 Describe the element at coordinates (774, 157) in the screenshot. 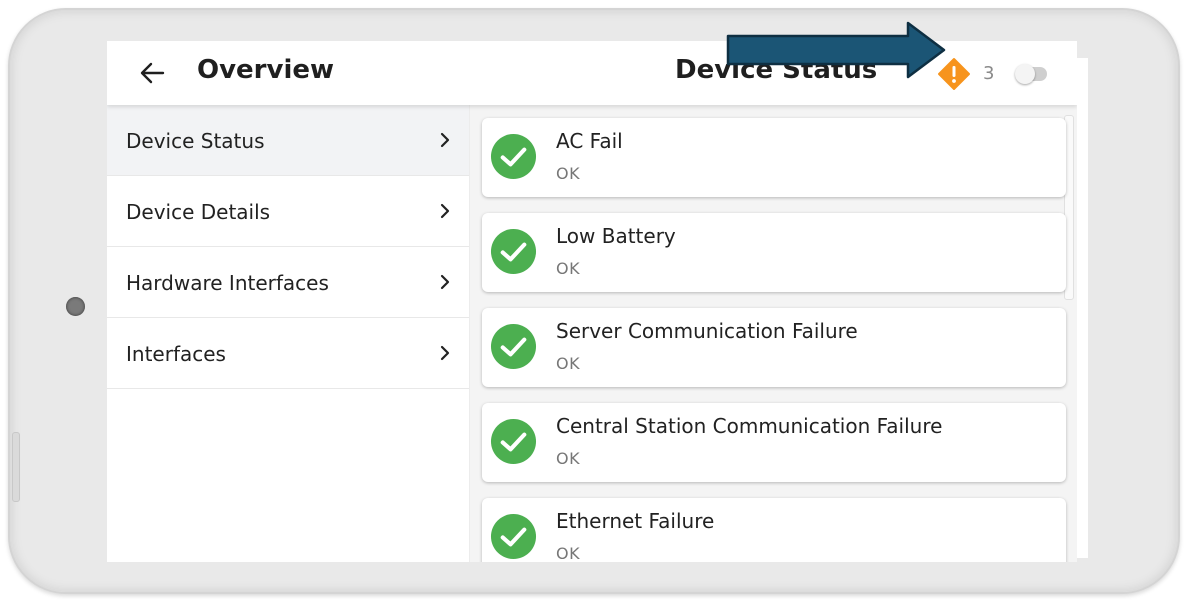

I see `status-card-ac-fail: AC Fail OK` at that location.